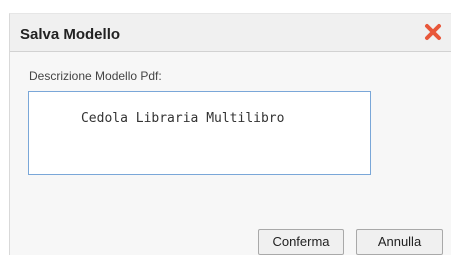 The image size is (451, 256). What do you see at coordinates (230, 33) in the screenshot?
I see `dialog-titlebar: Salva Modello` at bounding box center [230, 33].